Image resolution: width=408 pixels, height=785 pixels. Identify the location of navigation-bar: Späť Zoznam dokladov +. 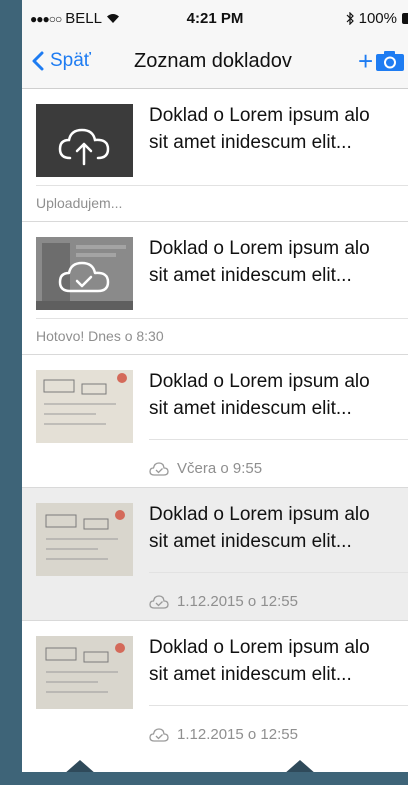
(215, 63).